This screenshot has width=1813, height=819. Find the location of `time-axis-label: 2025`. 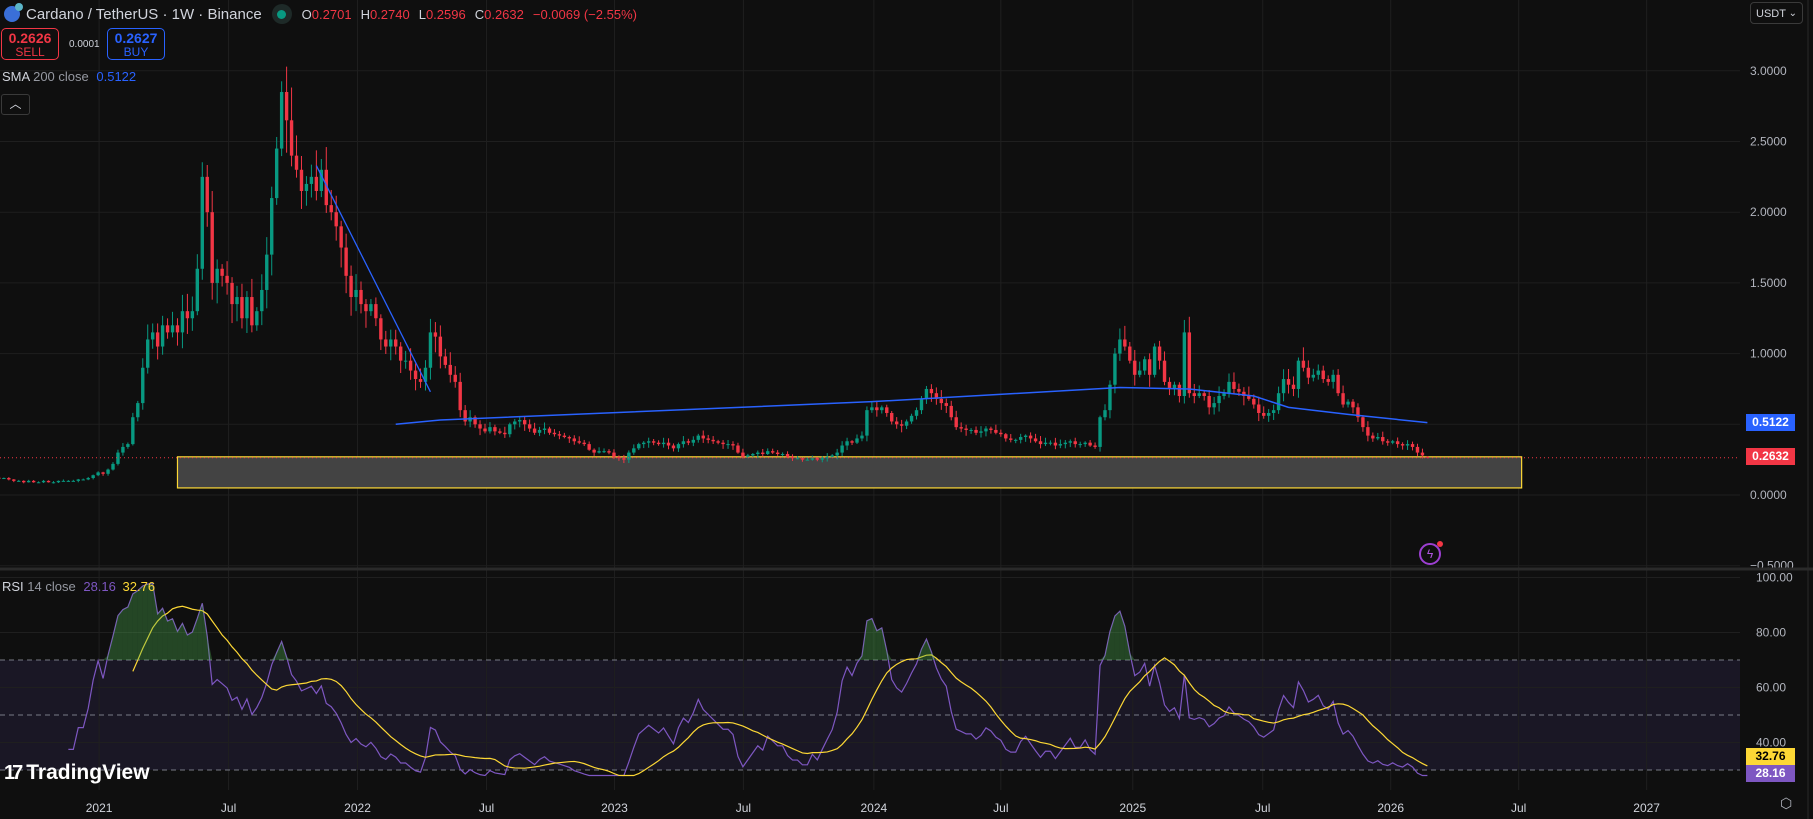

time-axis-label: 2025 is located at coordinates (1132, 808).